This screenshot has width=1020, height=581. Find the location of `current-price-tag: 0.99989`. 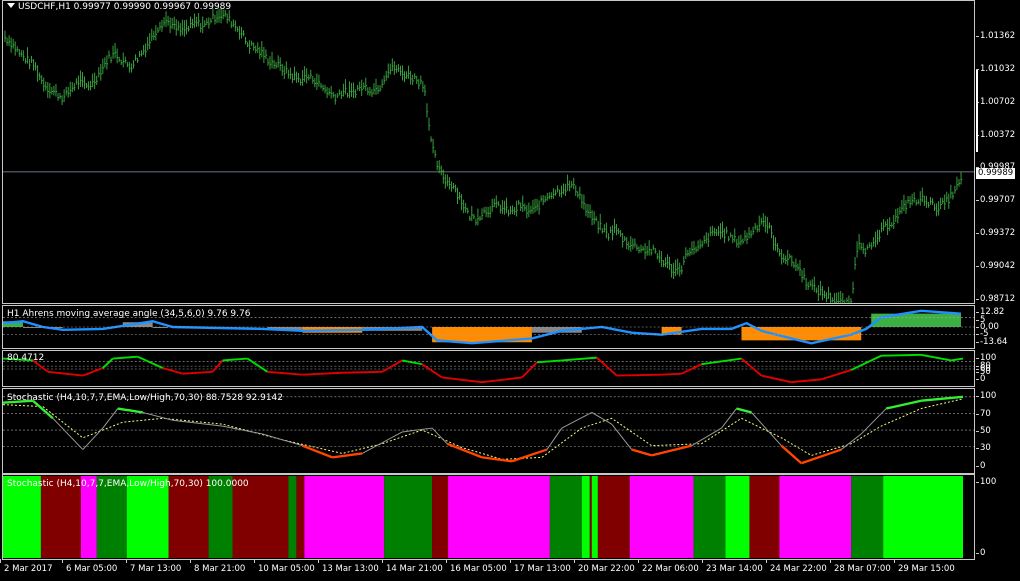

current-price-tag: 0.99989 is located at coordinates (996, 173).